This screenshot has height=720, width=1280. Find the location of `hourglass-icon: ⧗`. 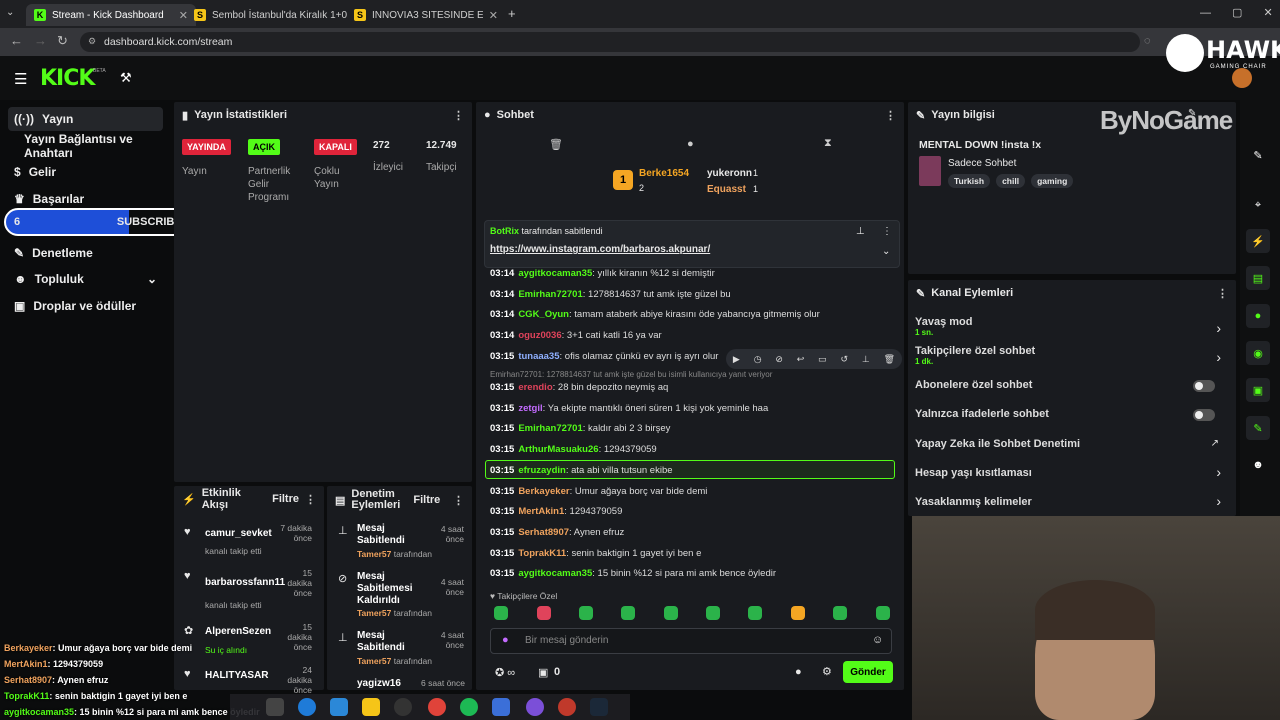

hourglass-icon: ⧗ is located at coordinates (828, 143).